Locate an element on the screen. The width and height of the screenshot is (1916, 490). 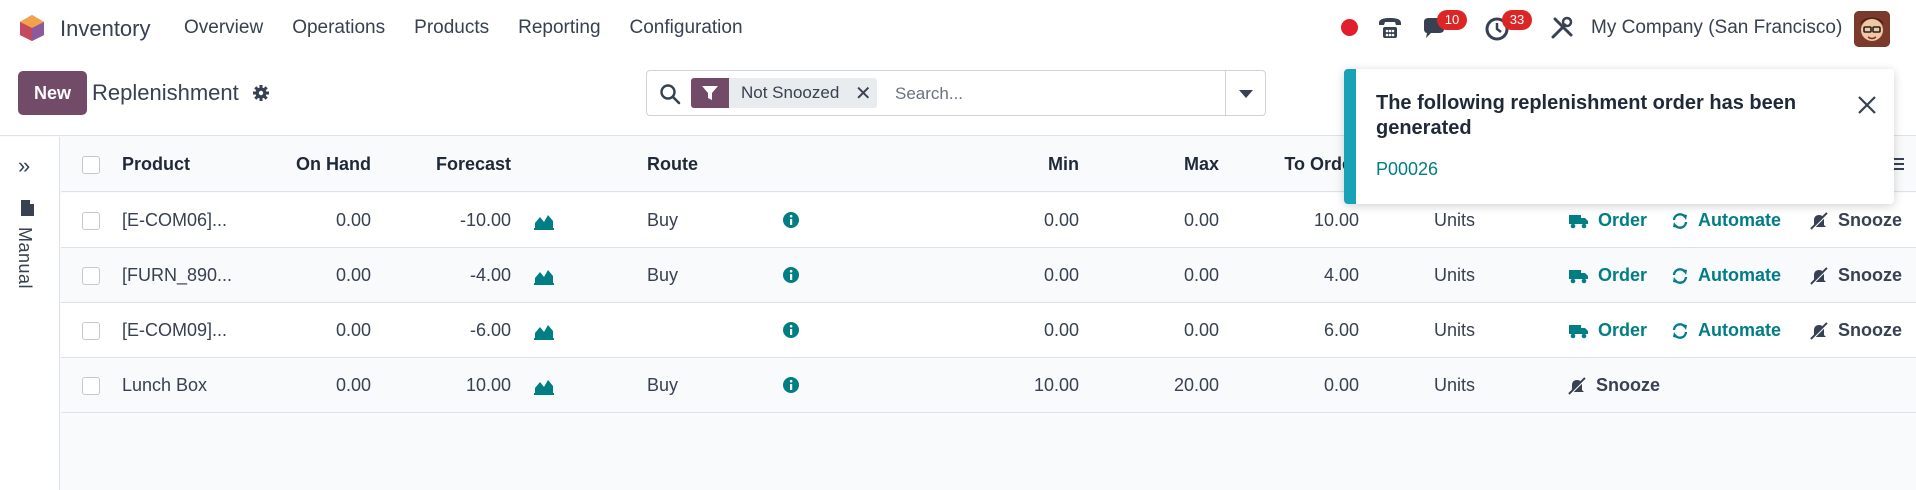
user-avatar is located at coordinates (1872, 29).